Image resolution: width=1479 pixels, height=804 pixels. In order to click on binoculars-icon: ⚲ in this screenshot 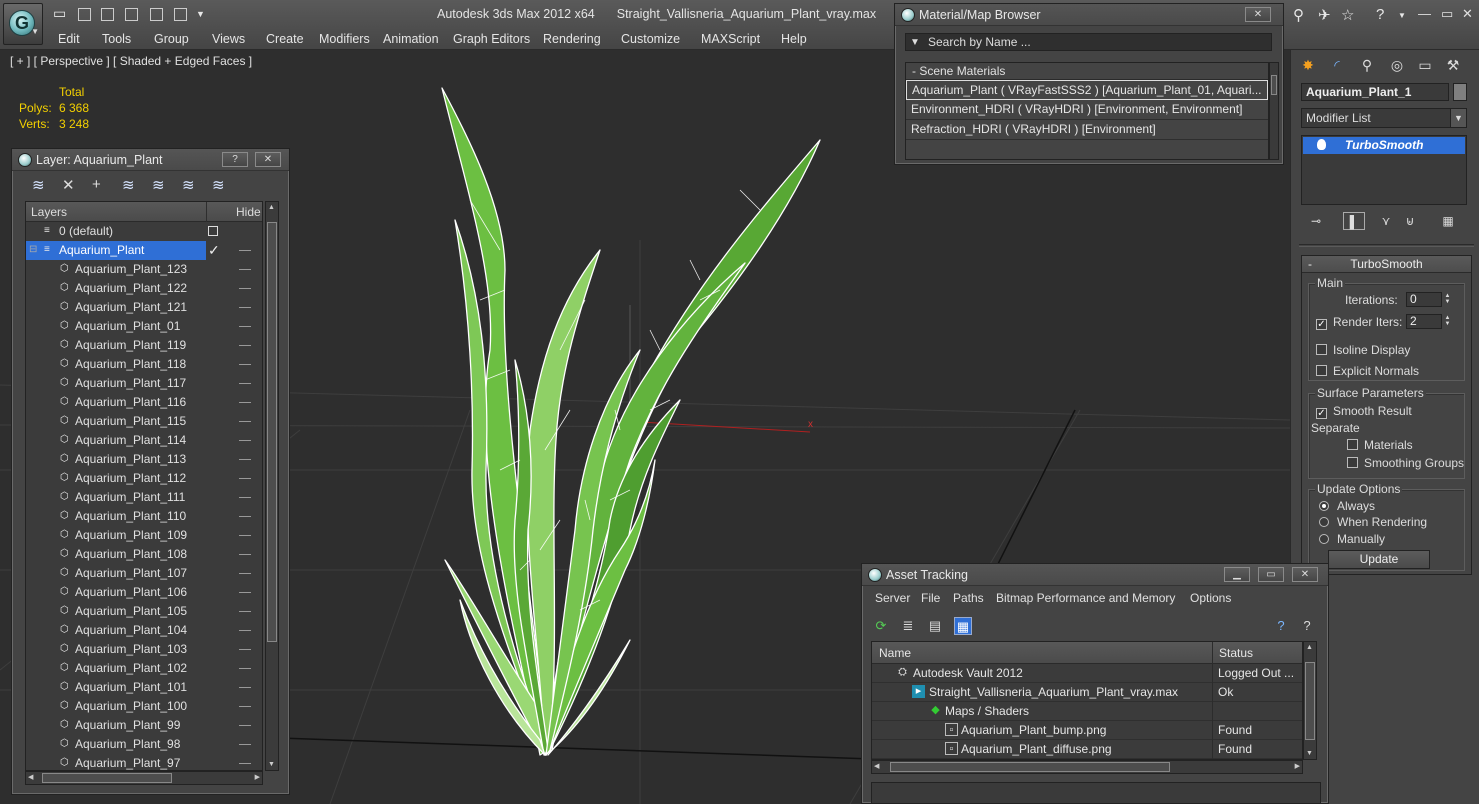, I will do `click(1298, 15)`.